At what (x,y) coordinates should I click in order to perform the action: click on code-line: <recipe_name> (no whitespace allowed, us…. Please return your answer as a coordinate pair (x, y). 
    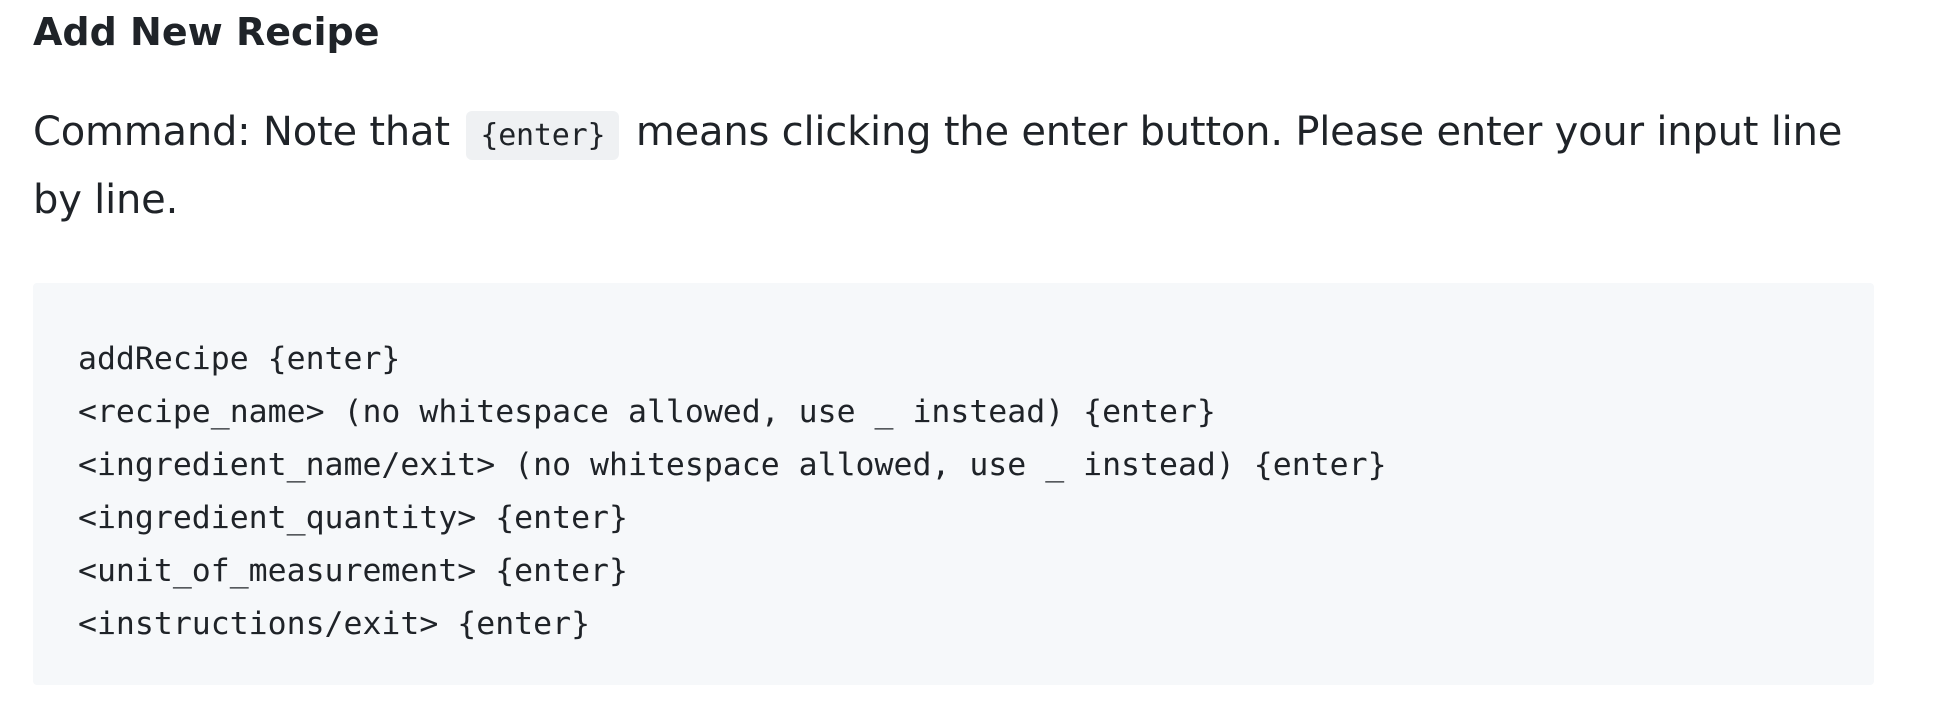
    Looking at the image, I should click on (647, 412).